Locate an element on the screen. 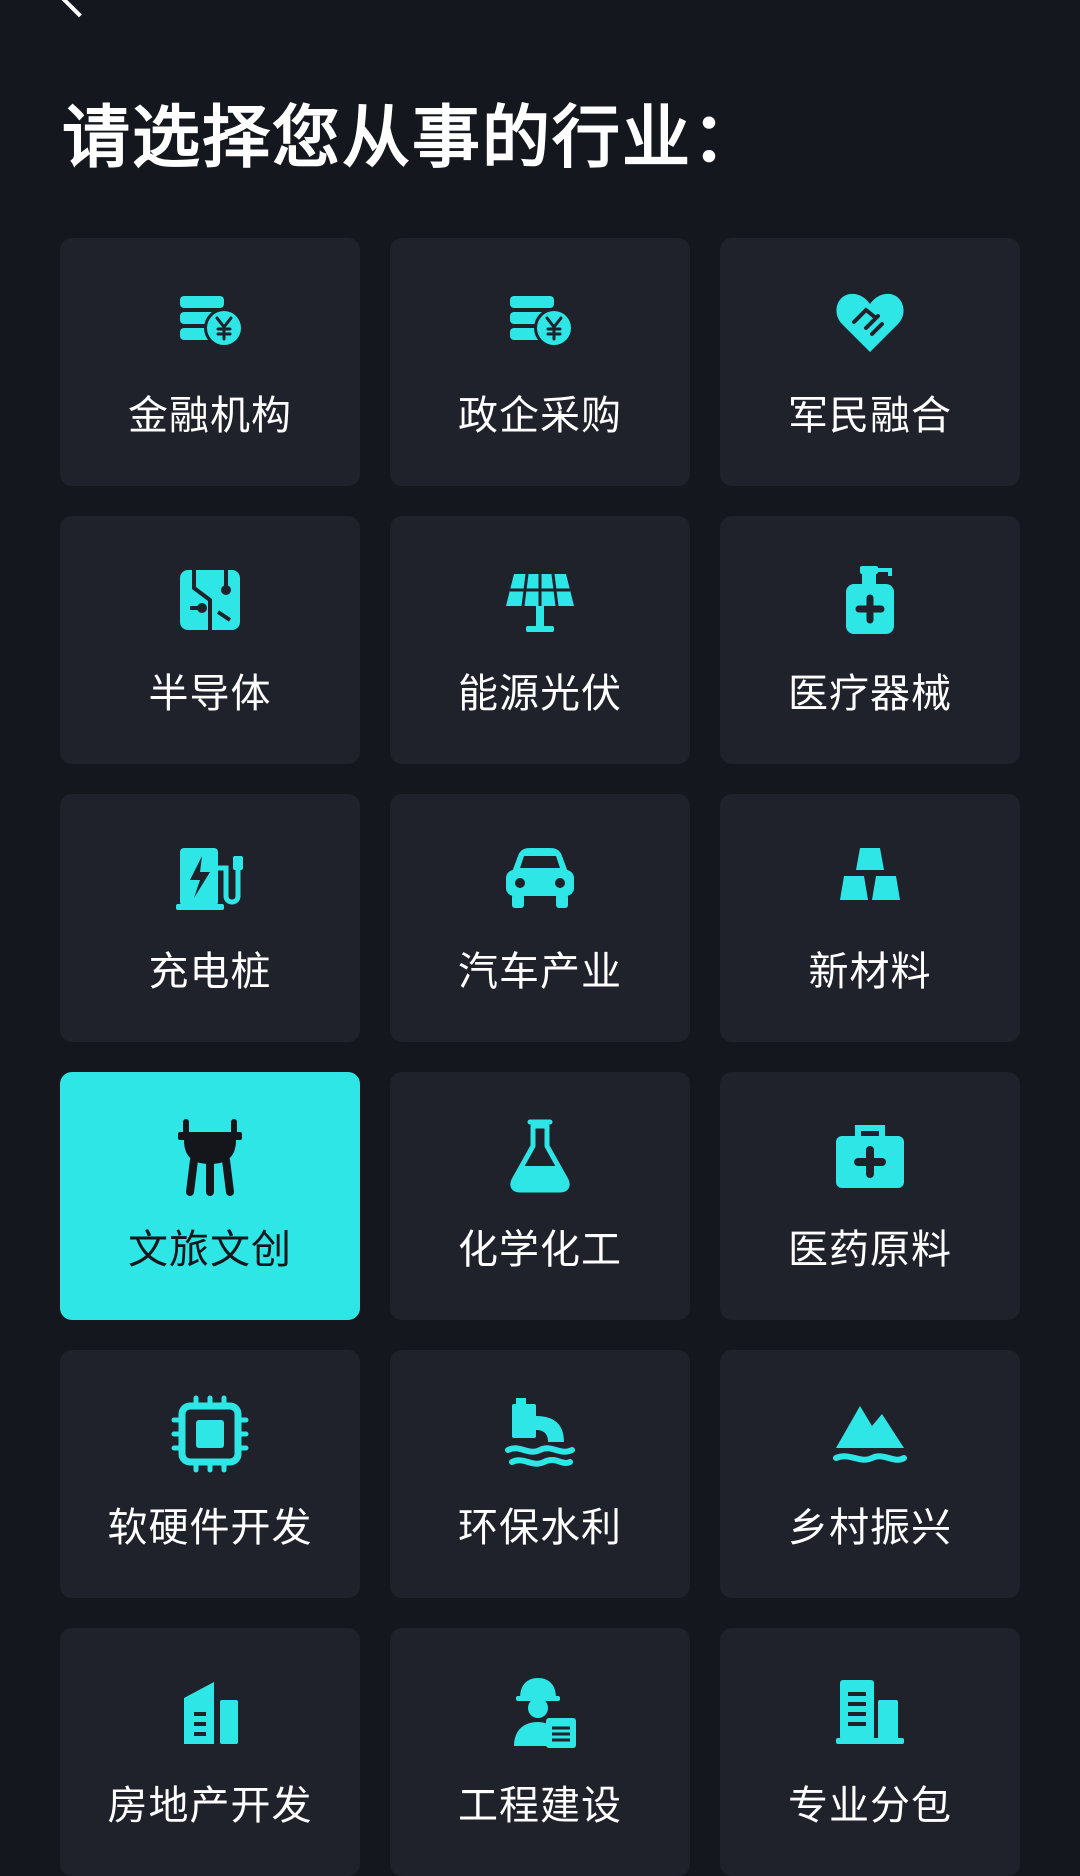 The width and height of the screenshot is (1080, 1876). industry-tile-environment-water: 环保水利 is located at coordinates (540, 1474).